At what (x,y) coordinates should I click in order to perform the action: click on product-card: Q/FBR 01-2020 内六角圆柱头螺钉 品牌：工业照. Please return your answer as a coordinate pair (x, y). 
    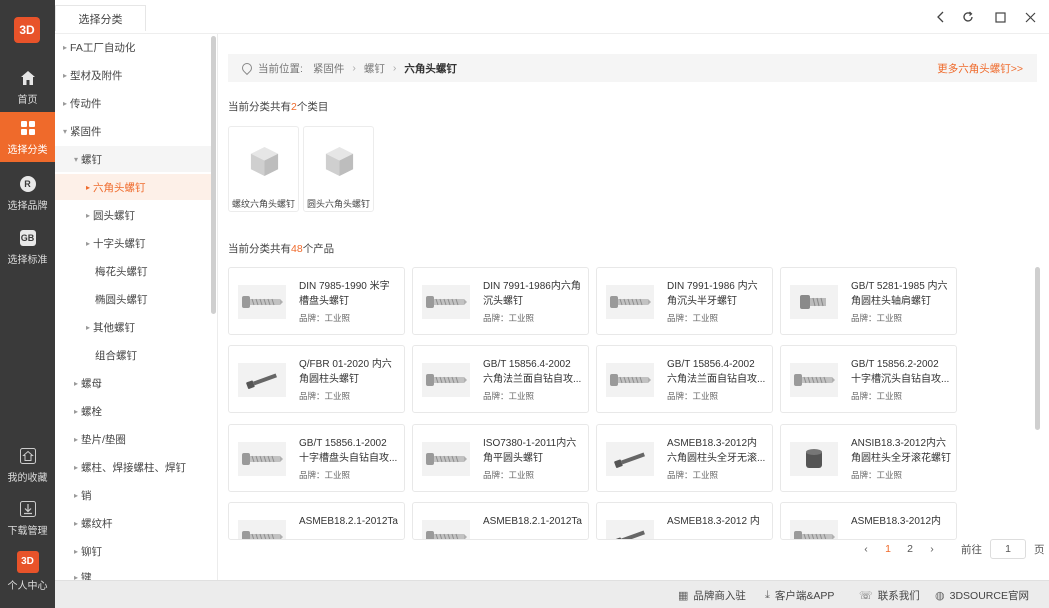
    Looking at the image, I should click on (316, 379).